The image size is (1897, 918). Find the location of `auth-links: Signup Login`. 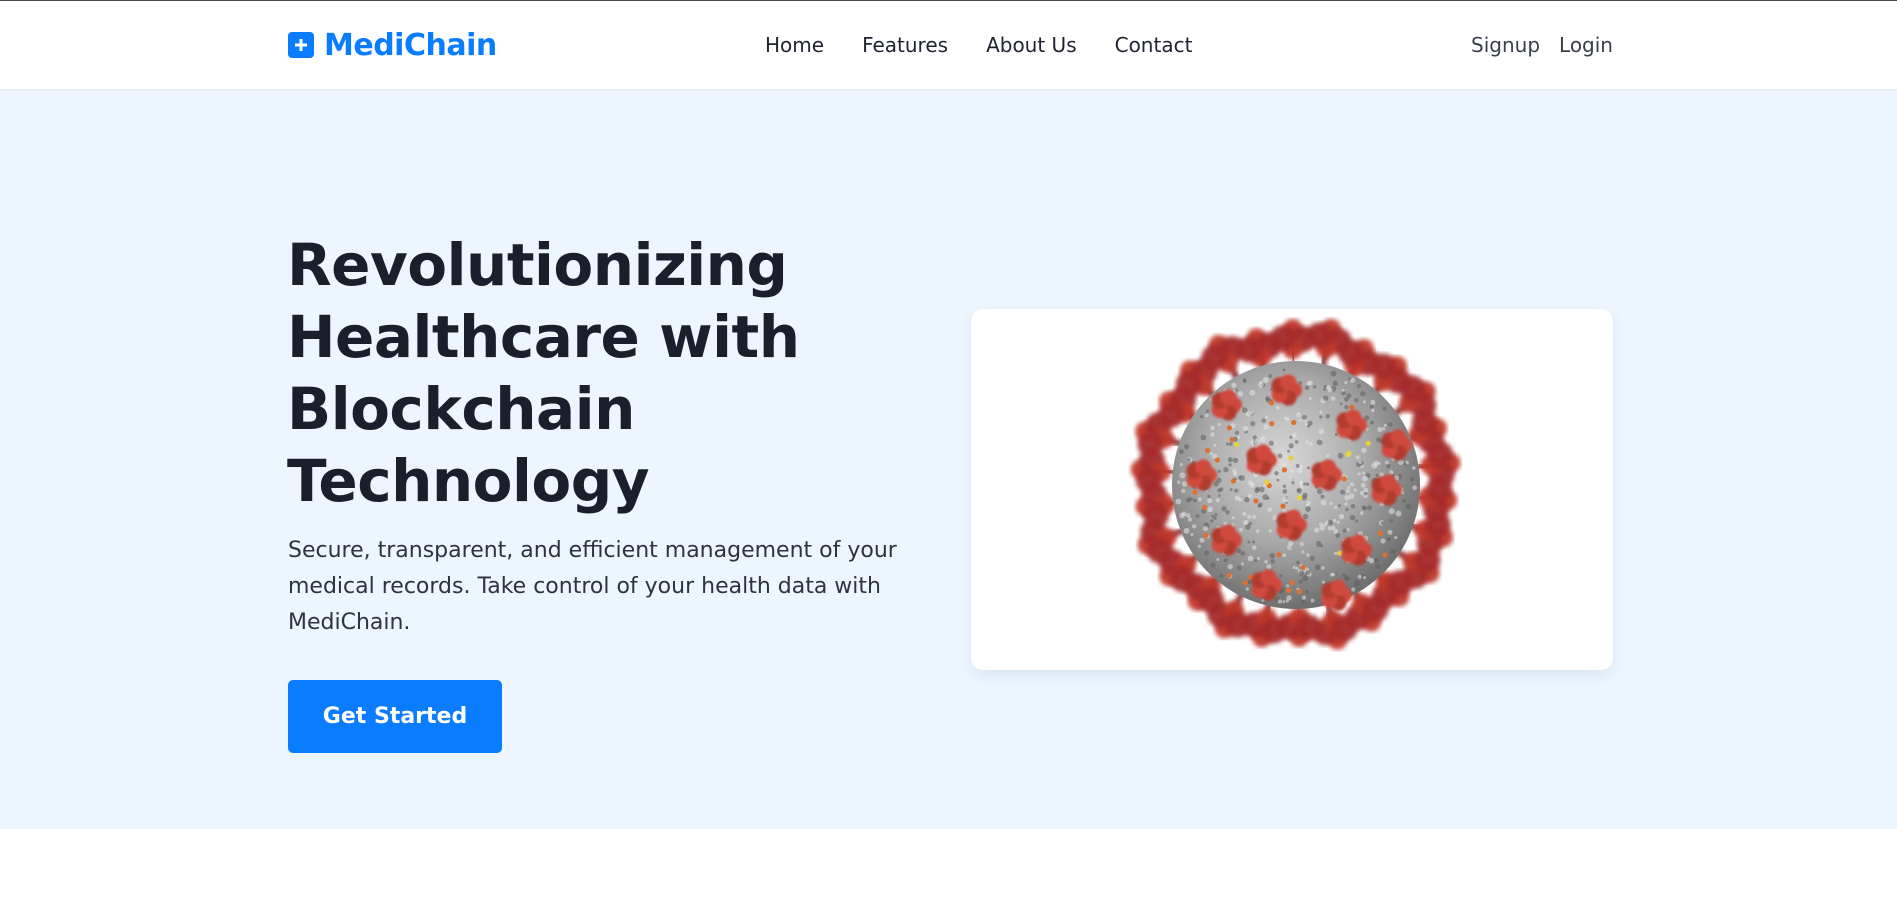

auth-links: Signup Login is located at coordinates (1532, 45).